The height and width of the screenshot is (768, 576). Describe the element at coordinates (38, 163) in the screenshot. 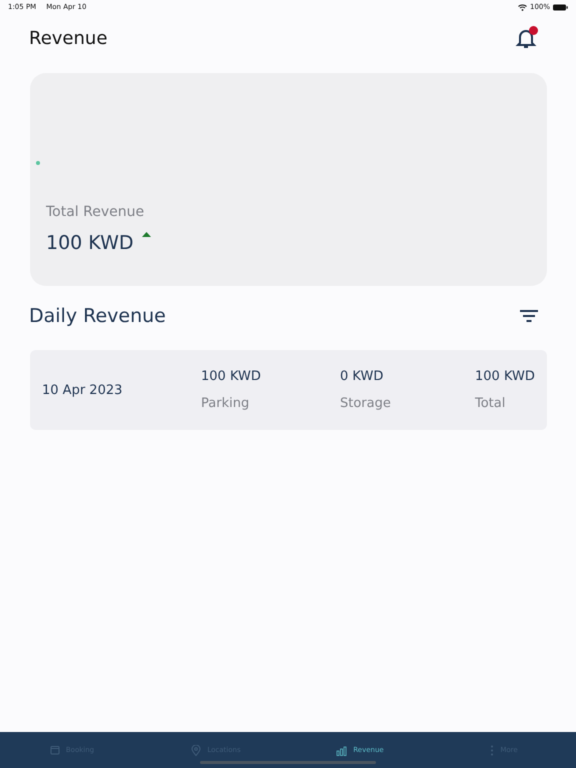

I see `chart-point-icon` at that location.